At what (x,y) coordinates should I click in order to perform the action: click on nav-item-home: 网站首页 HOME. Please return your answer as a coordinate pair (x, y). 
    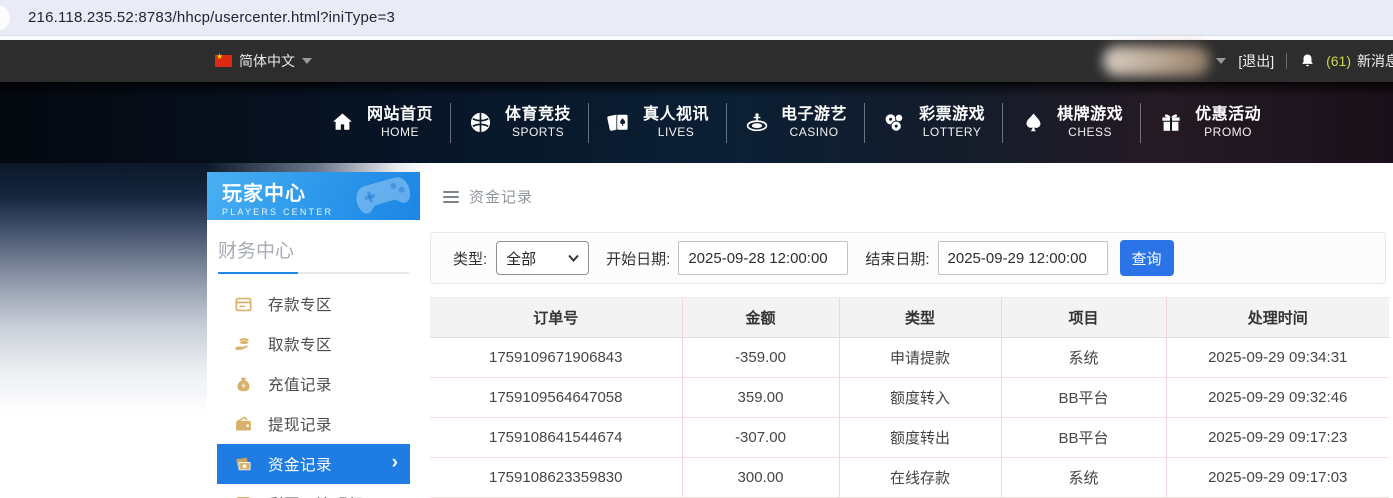
    Looking at the image, I should click on (381, 123).